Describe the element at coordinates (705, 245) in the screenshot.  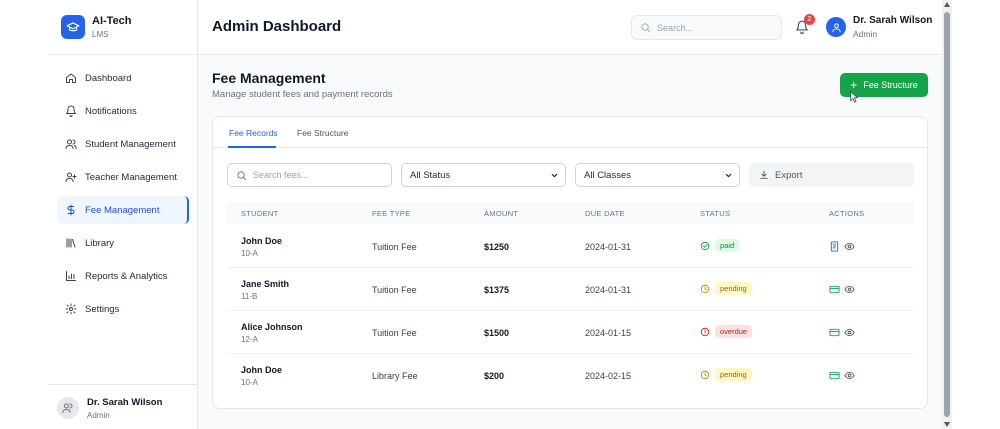
I see `check-circle-icon` at that location.